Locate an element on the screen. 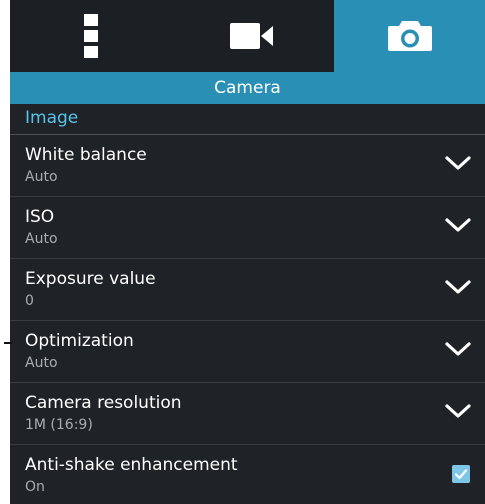  setting-value: On is located at coordinates (35, 487).